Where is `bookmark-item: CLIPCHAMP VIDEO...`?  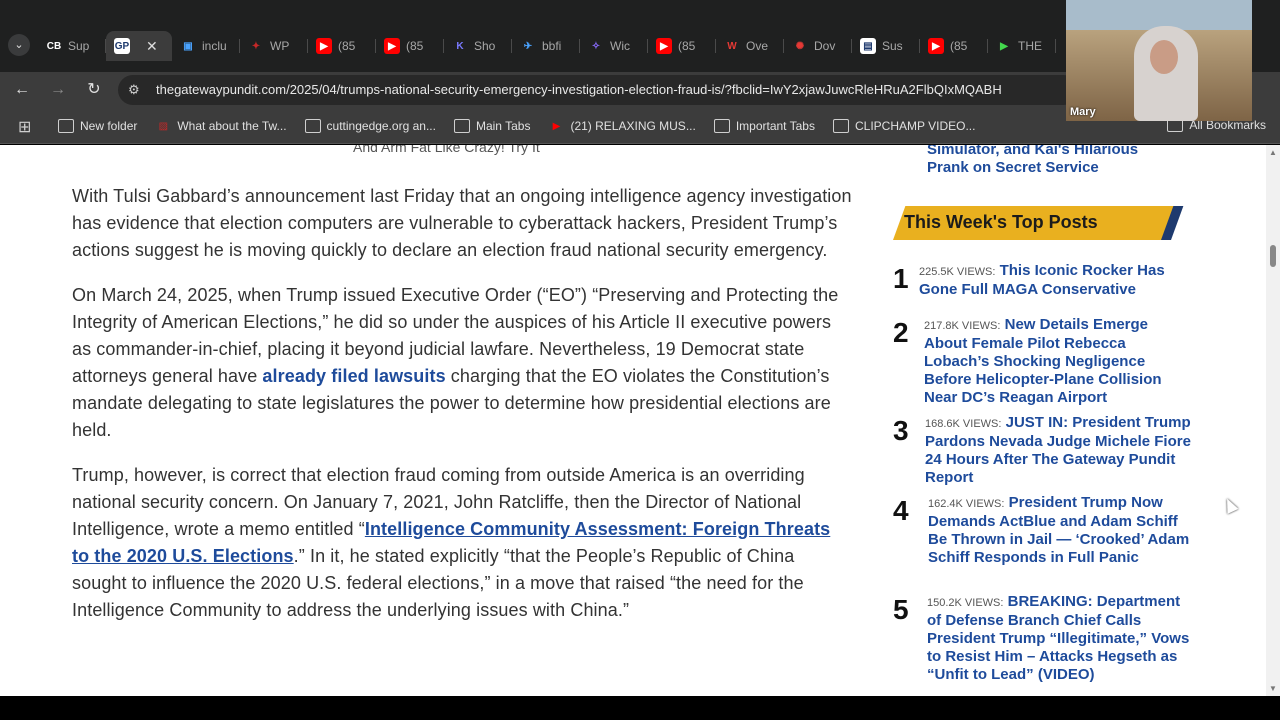
bookmark-item: CLIPCHAMP VIDEO... is located at coordinates (904, 126).